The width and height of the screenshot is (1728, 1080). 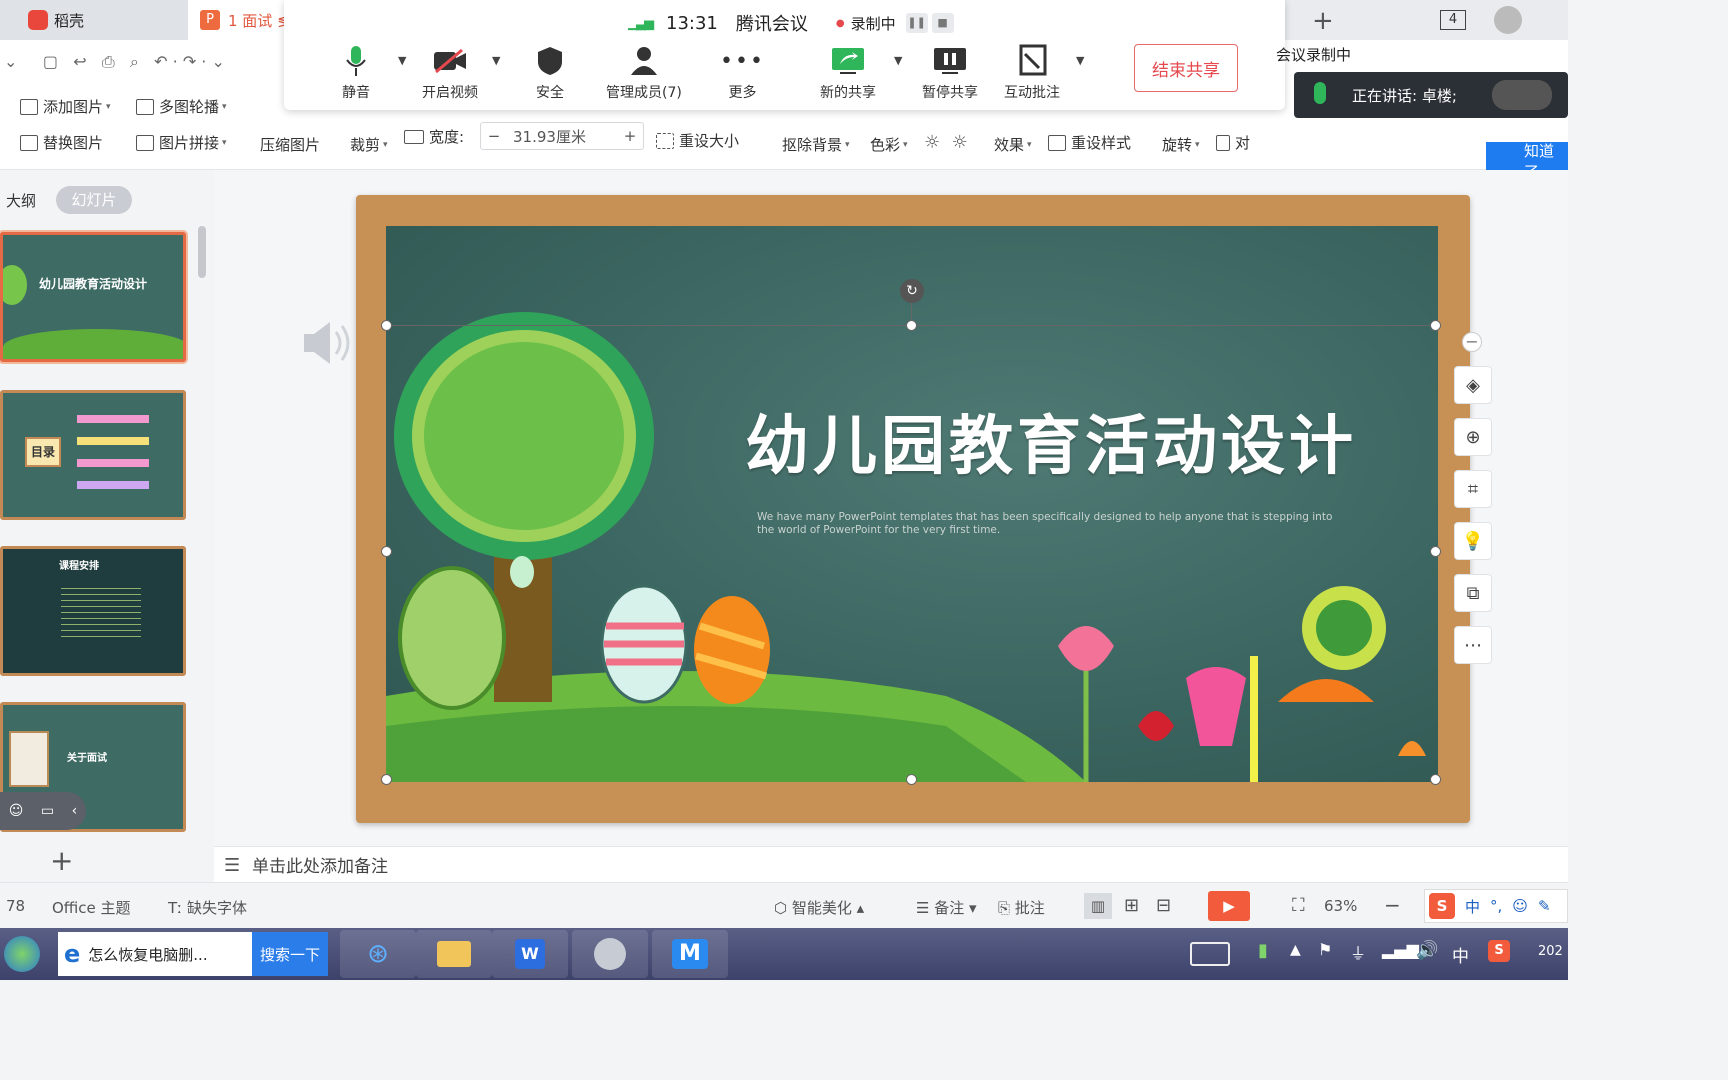 I want to click on rotate-button: 旋转 ▾, so click(x=1181, y=144).